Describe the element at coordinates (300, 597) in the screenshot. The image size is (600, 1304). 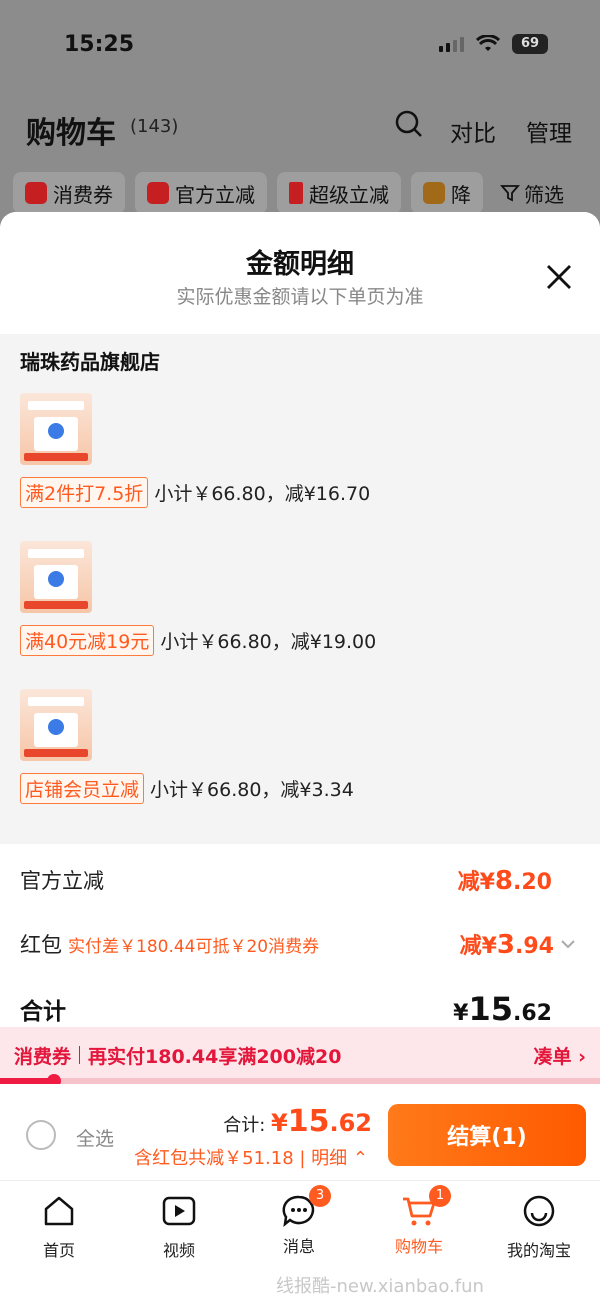
I see `list-item: 满40元减19元 小计￥66.80，减¥19.00` at that location.